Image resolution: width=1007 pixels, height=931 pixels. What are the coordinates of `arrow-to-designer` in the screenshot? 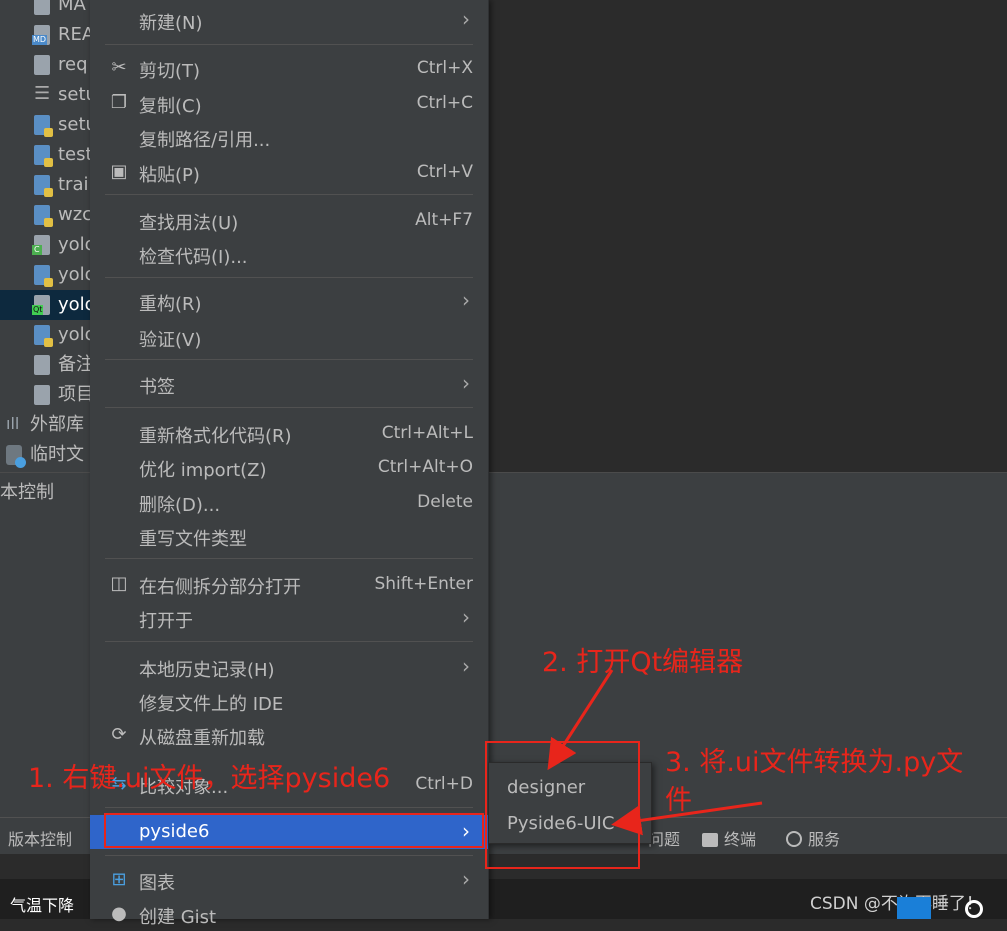 It's located at (580, 720).